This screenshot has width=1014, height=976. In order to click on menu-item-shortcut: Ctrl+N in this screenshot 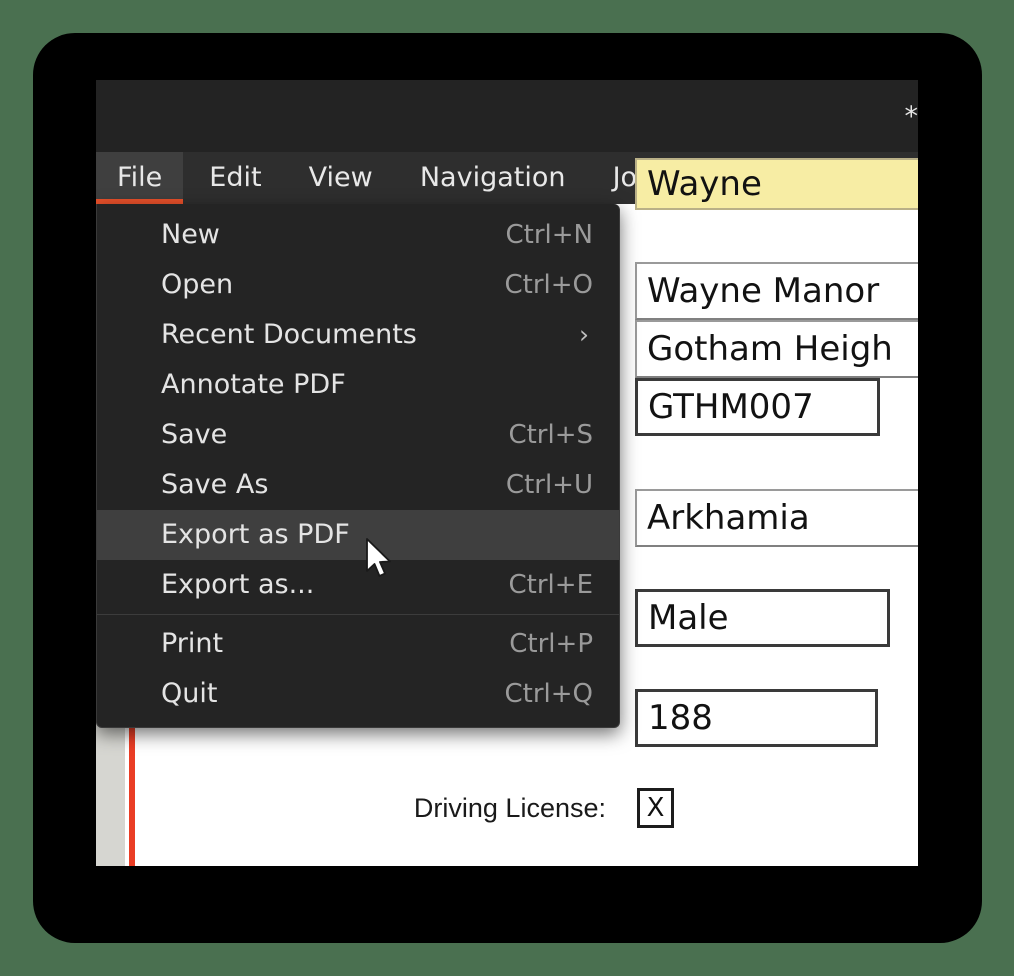, I will do `click(549, 235)`.